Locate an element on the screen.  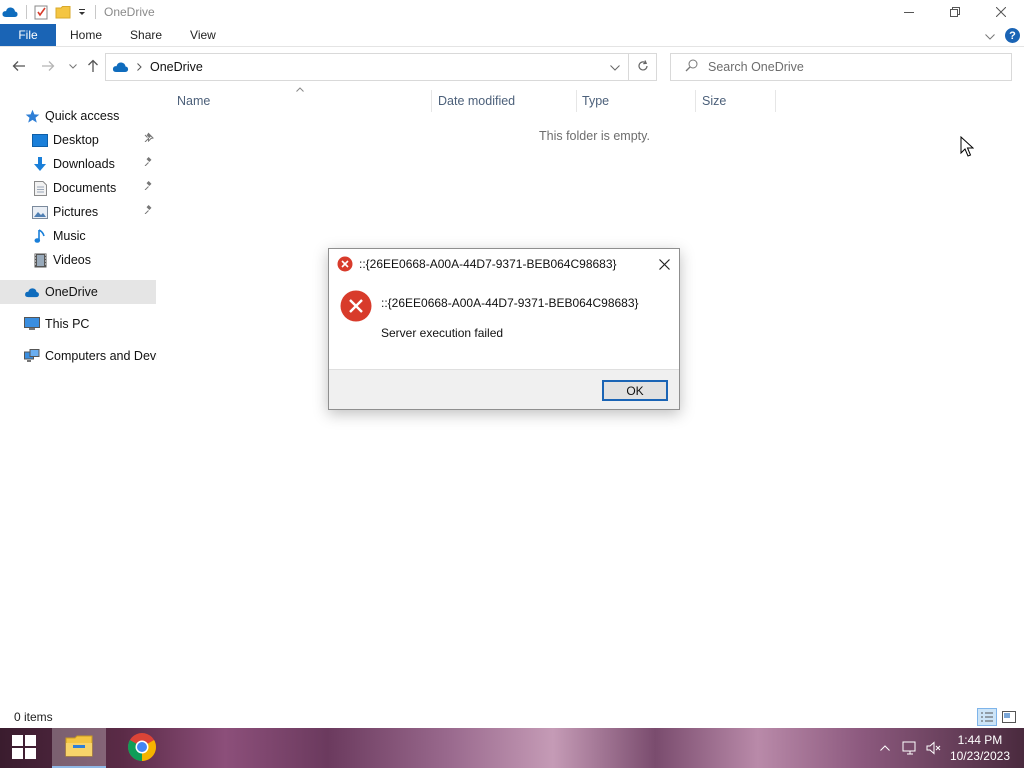
breadcrumb-chevron-icon is located at coordinates (139, 67).